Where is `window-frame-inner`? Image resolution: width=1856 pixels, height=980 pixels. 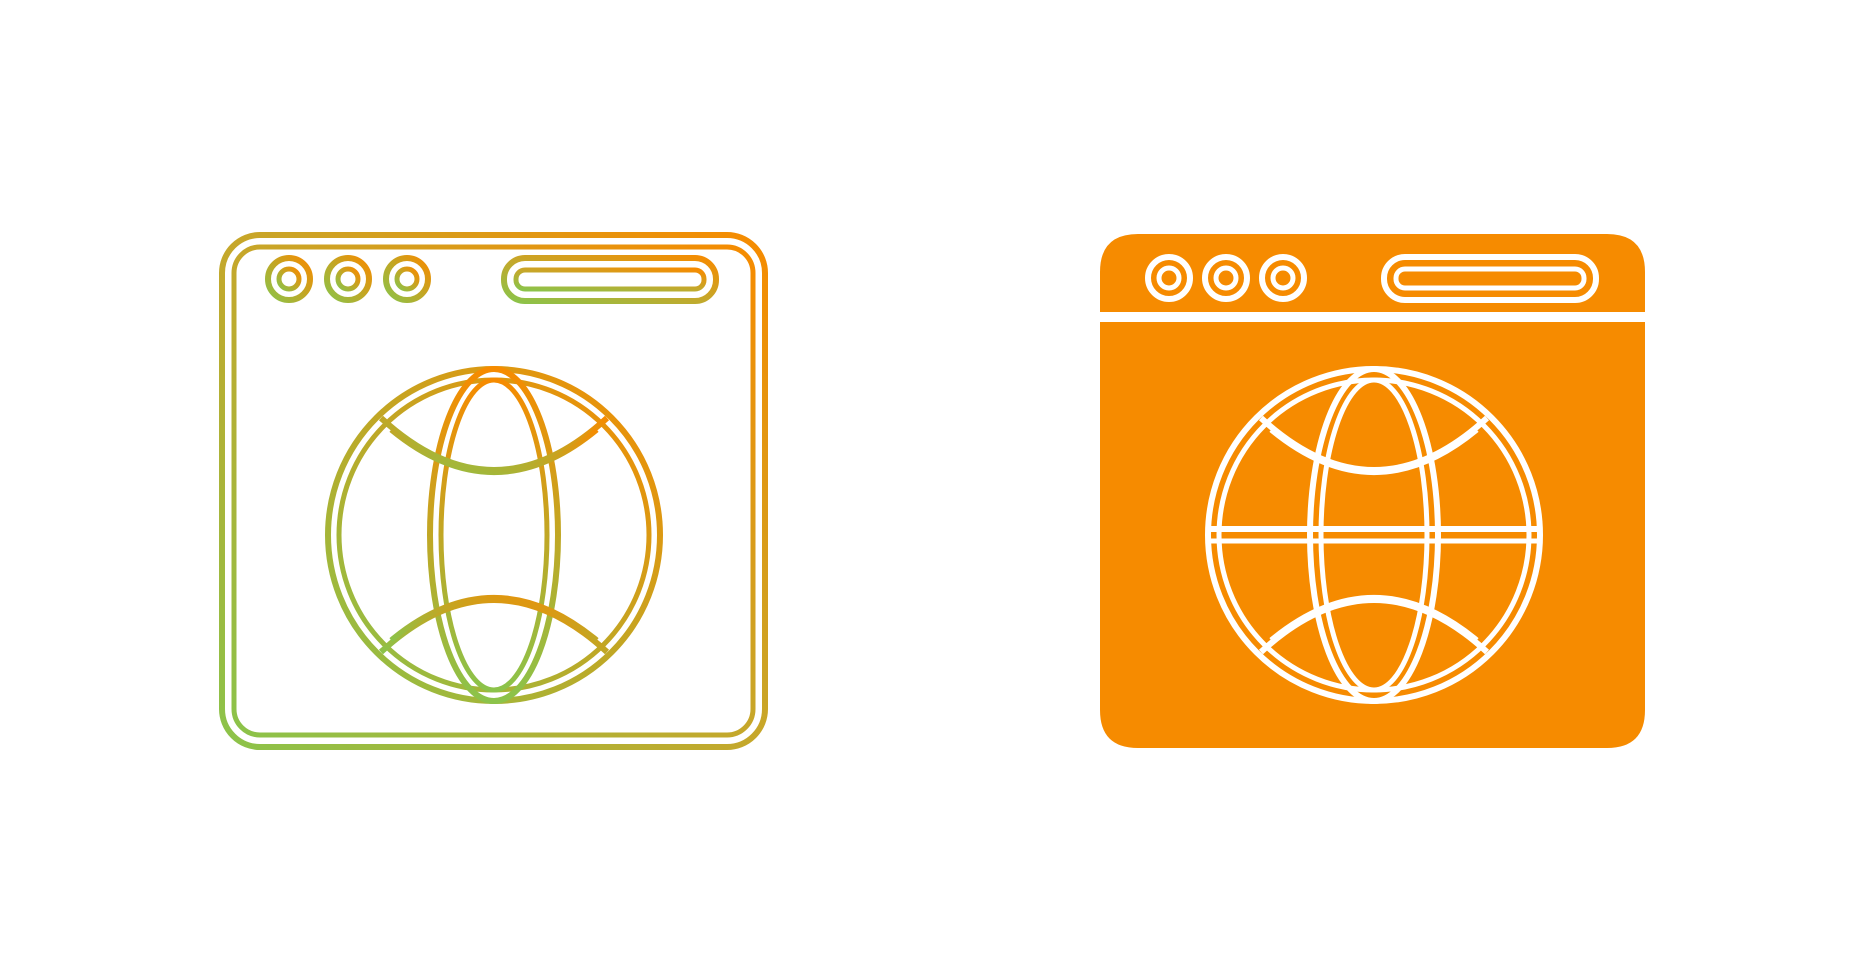 window-frame-inner is located at coordinates (493, 491).